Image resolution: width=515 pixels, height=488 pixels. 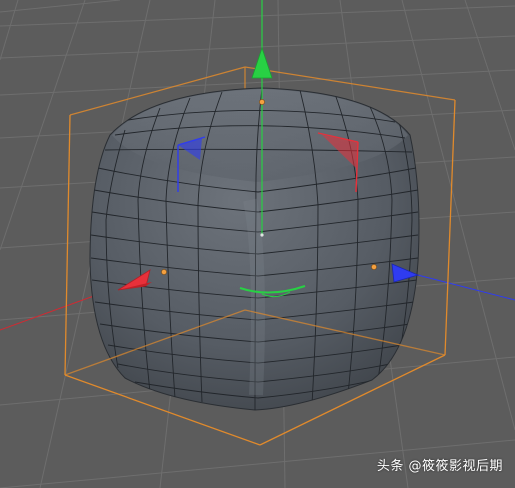 What do you see at coordinates (164, 272) in the screenshot?
I see `left-handle` at bounding box center [164, 272].